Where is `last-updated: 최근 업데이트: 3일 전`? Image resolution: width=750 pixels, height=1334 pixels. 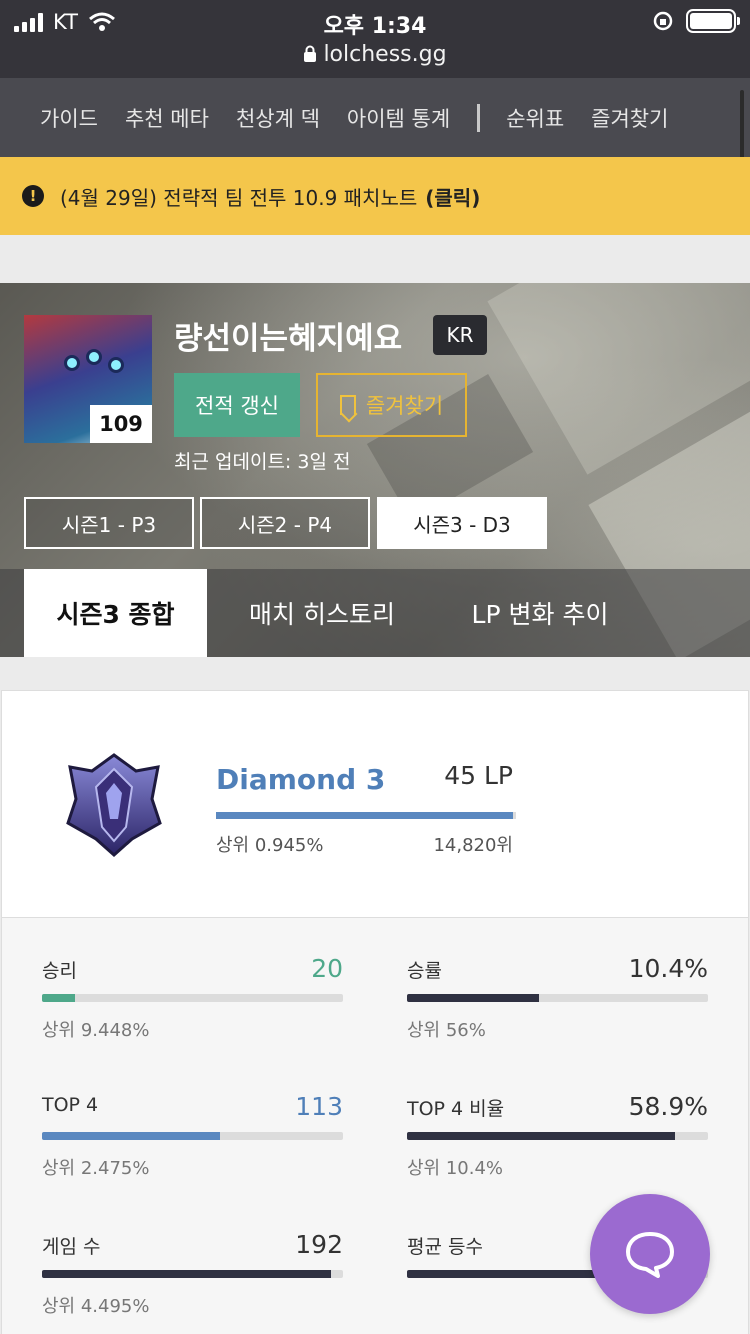
last-updated: 최근 업데이트: 3일 전 is located at coordinates (262, 462).